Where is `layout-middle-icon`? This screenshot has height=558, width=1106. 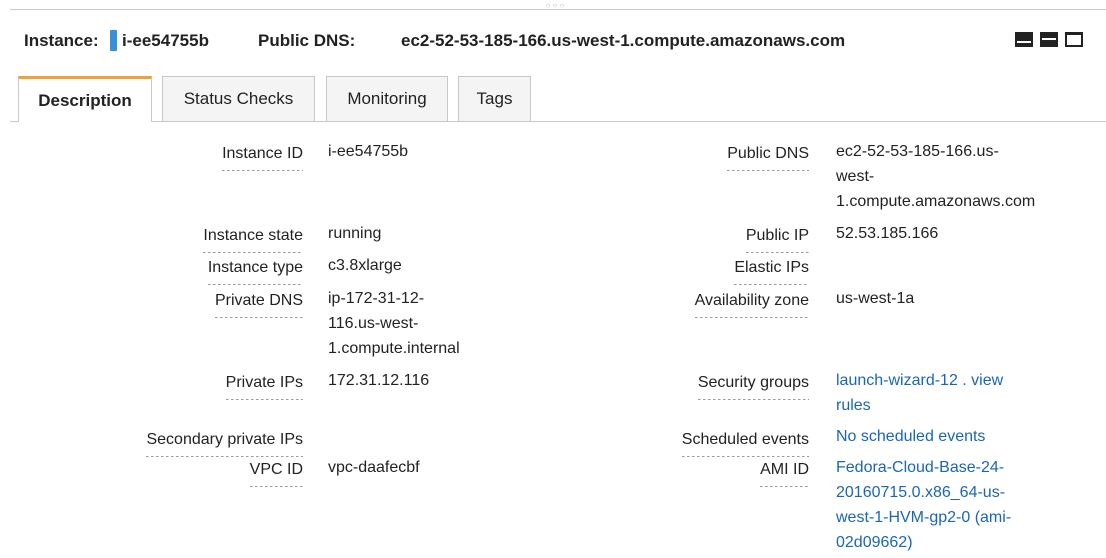
layout-middle-icon is located at coordinates (1049, 39).